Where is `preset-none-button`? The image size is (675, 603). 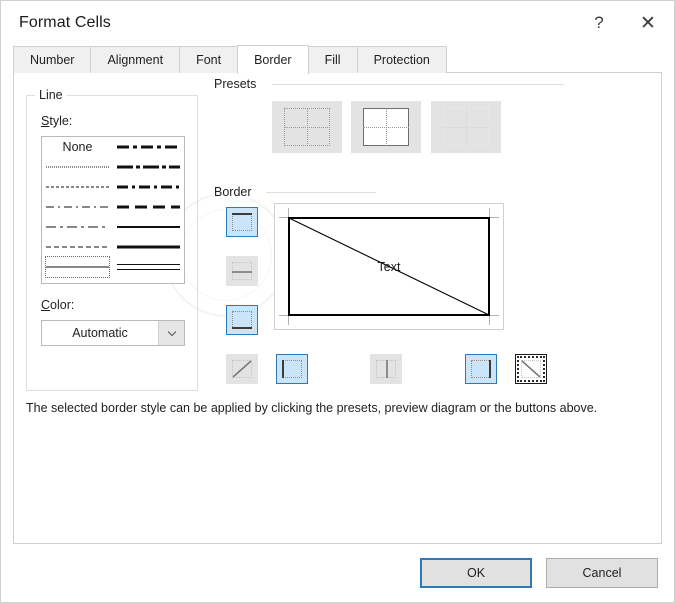
preset-none-button is located at coordinates (307, 127).